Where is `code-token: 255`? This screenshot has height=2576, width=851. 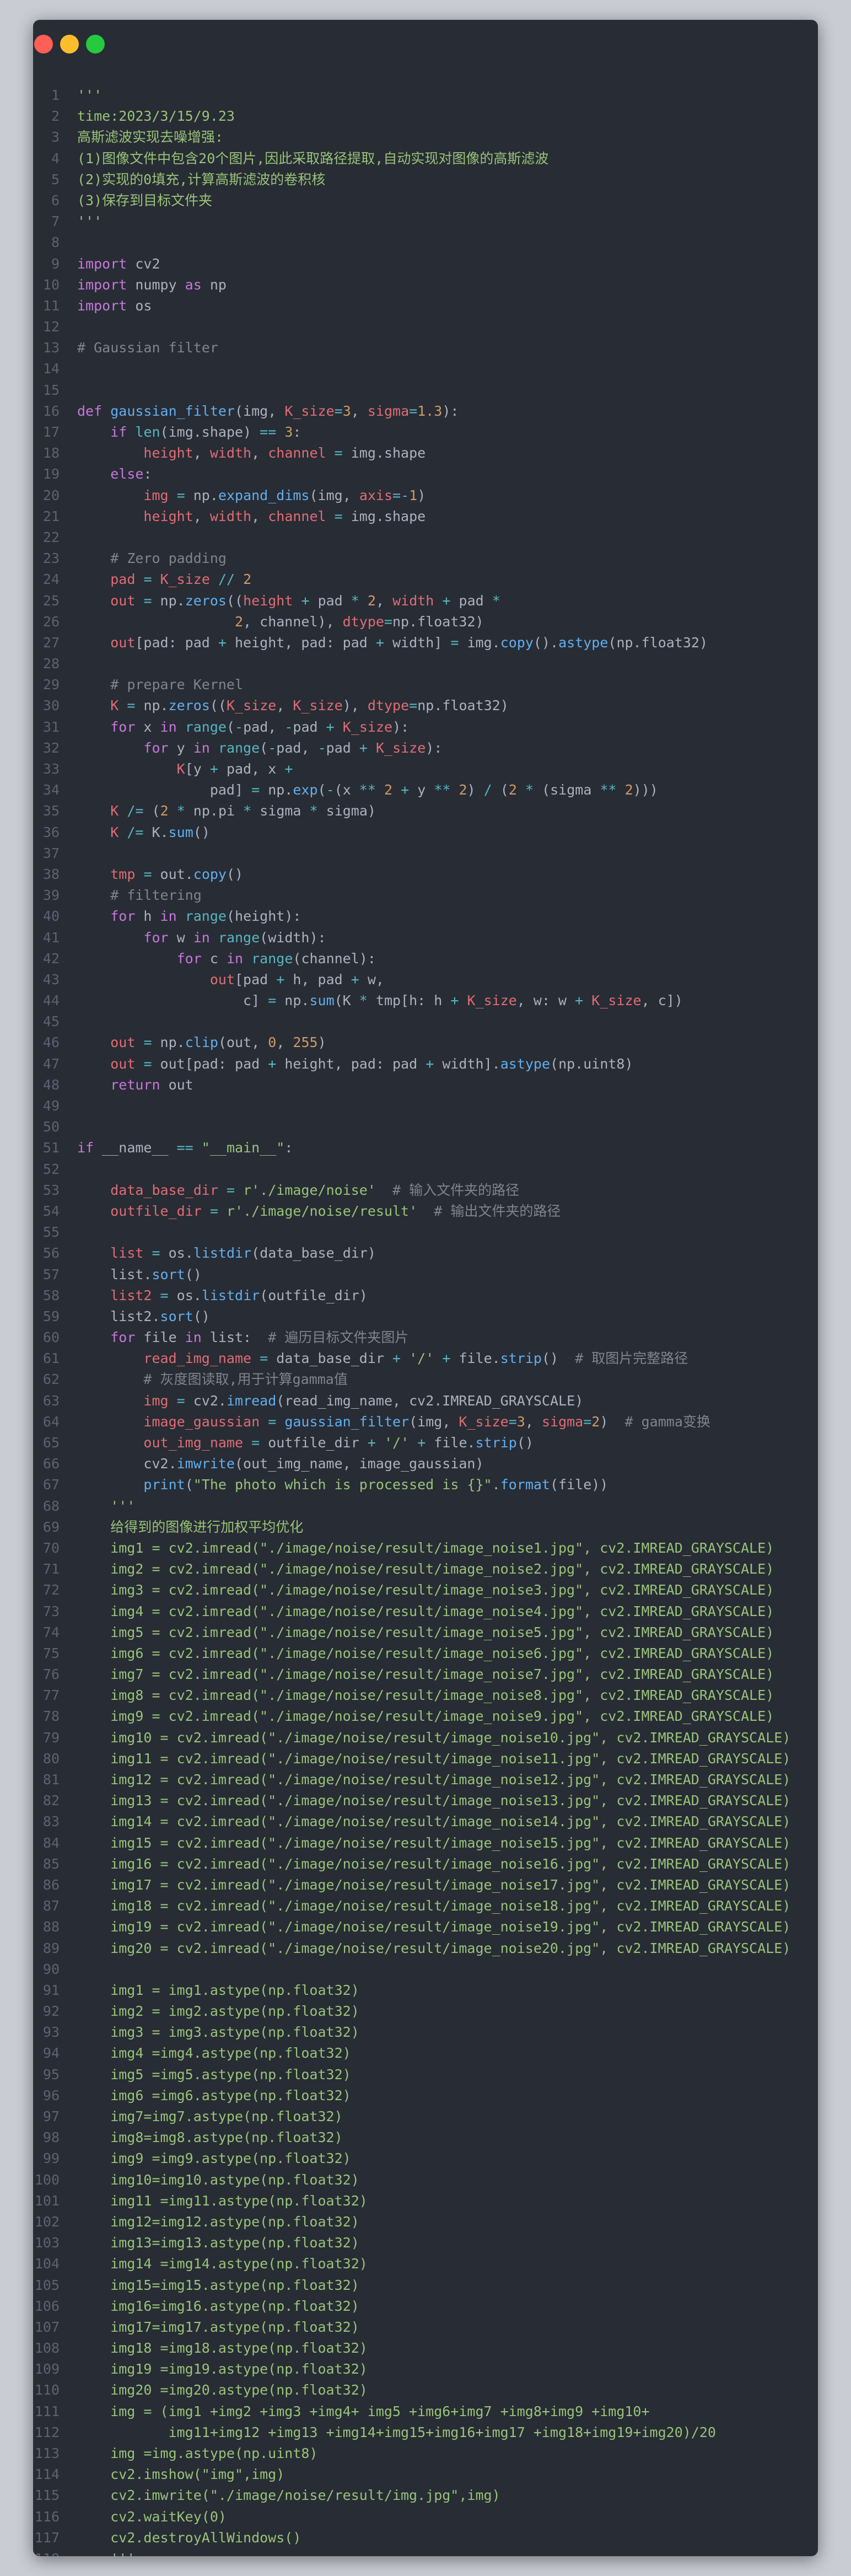
code-token: 255 is located at coordinates (305, 1042).